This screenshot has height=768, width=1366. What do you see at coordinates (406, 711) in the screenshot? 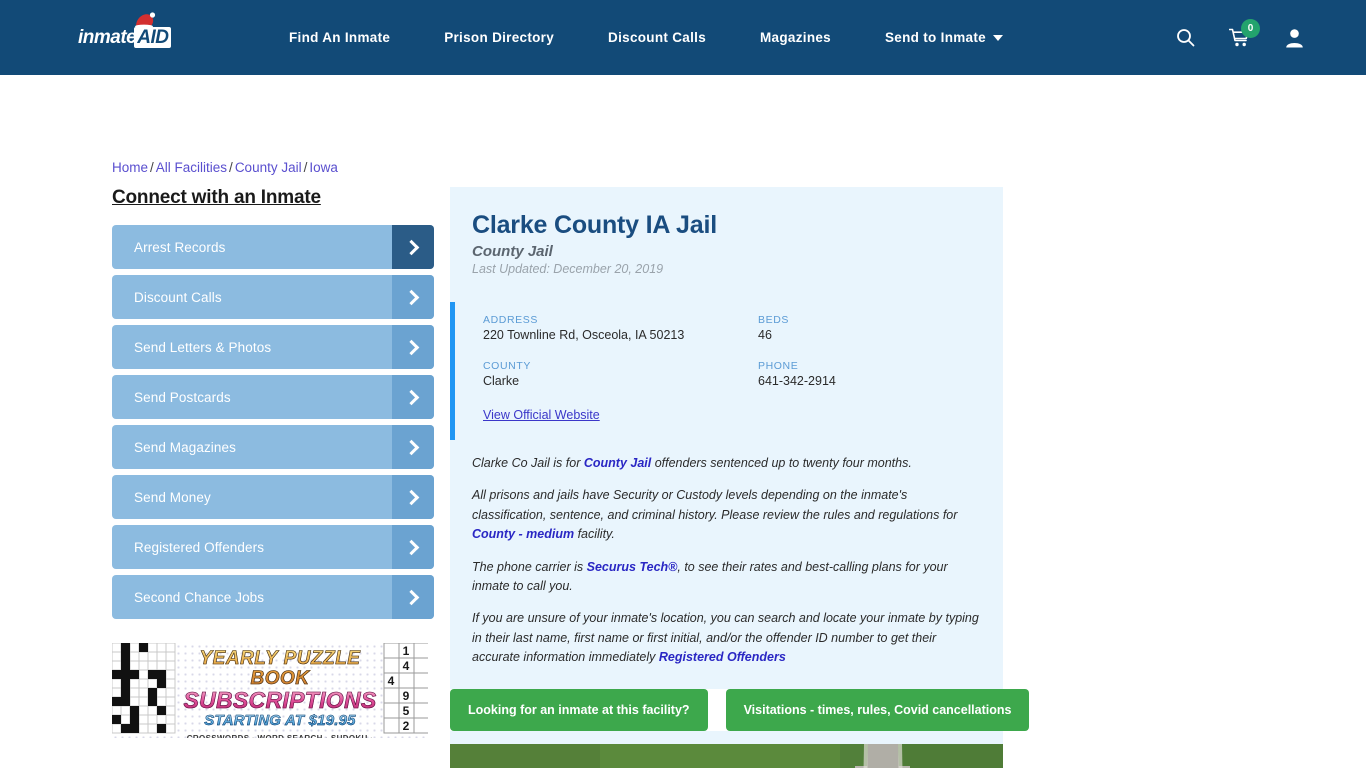
I see `svg-text: 5` at bounding box center [406, 711].